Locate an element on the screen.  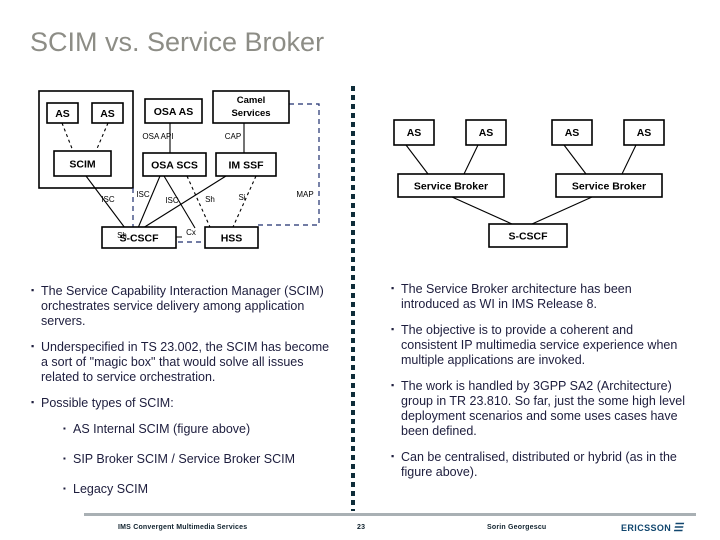
footer-page-number: 23 is located at coordinates (361, 527).